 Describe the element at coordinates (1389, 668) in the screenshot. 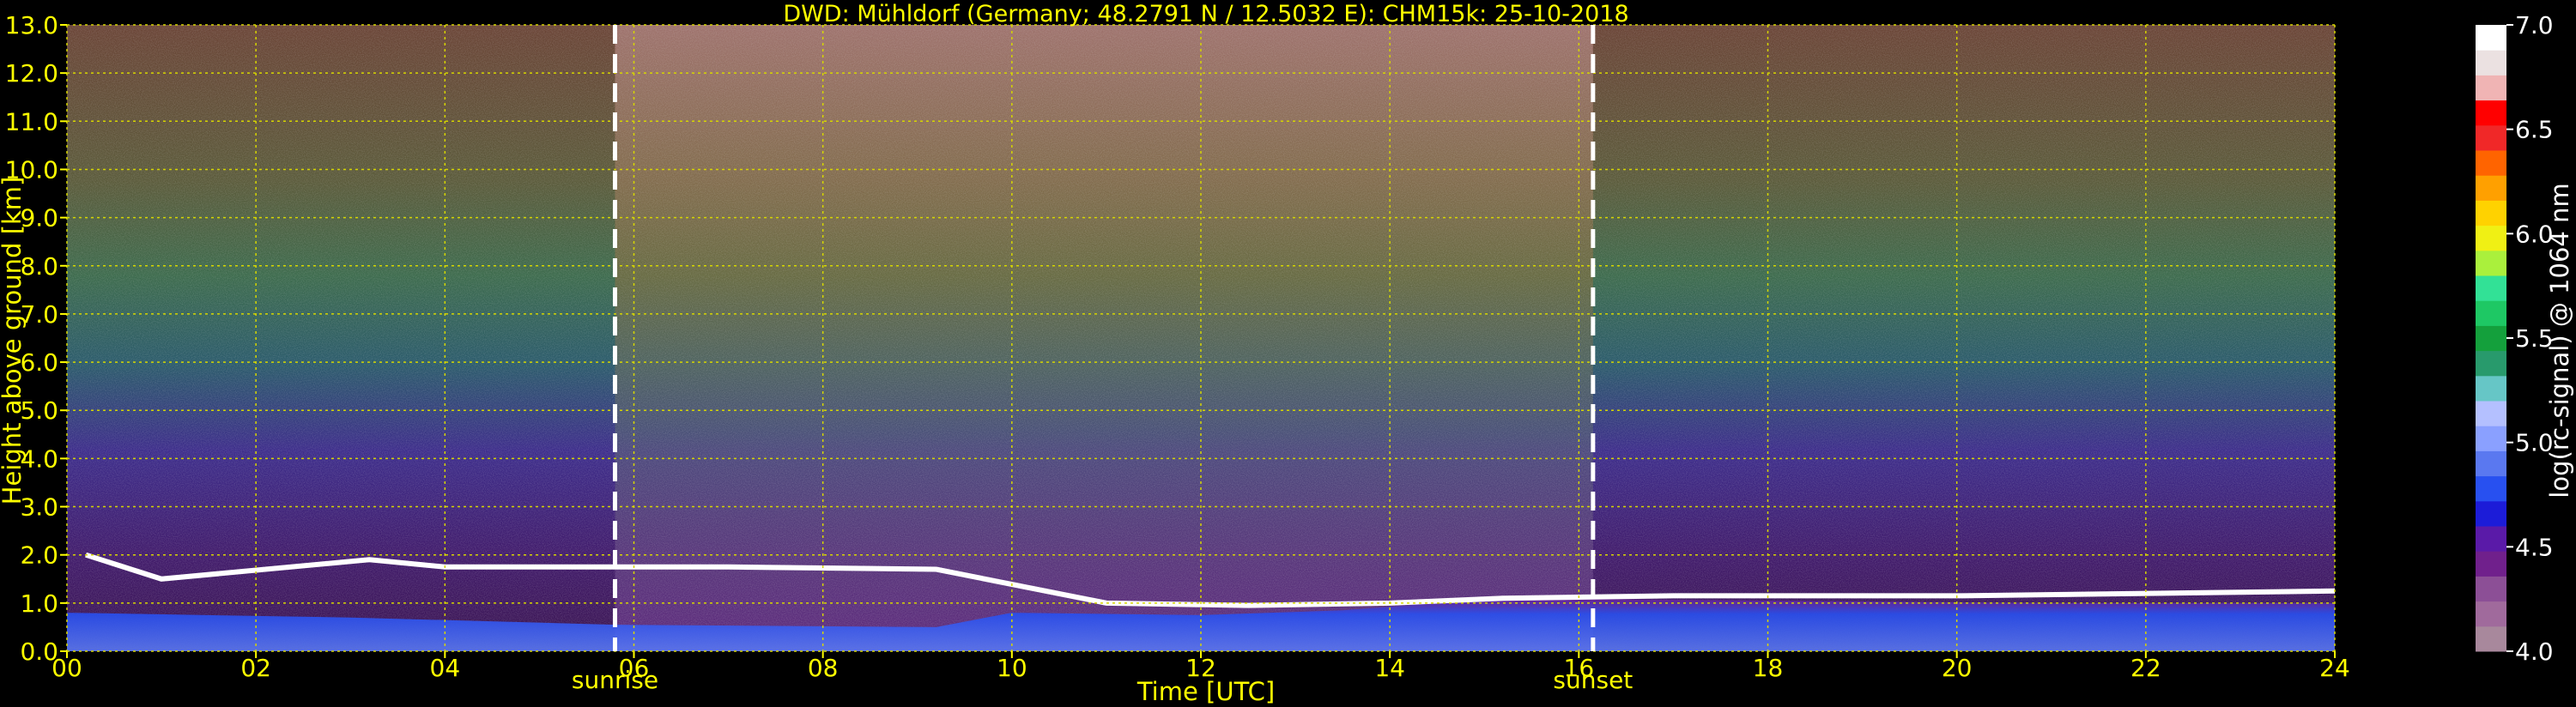

I see `x-tick-label: 14` at that location.